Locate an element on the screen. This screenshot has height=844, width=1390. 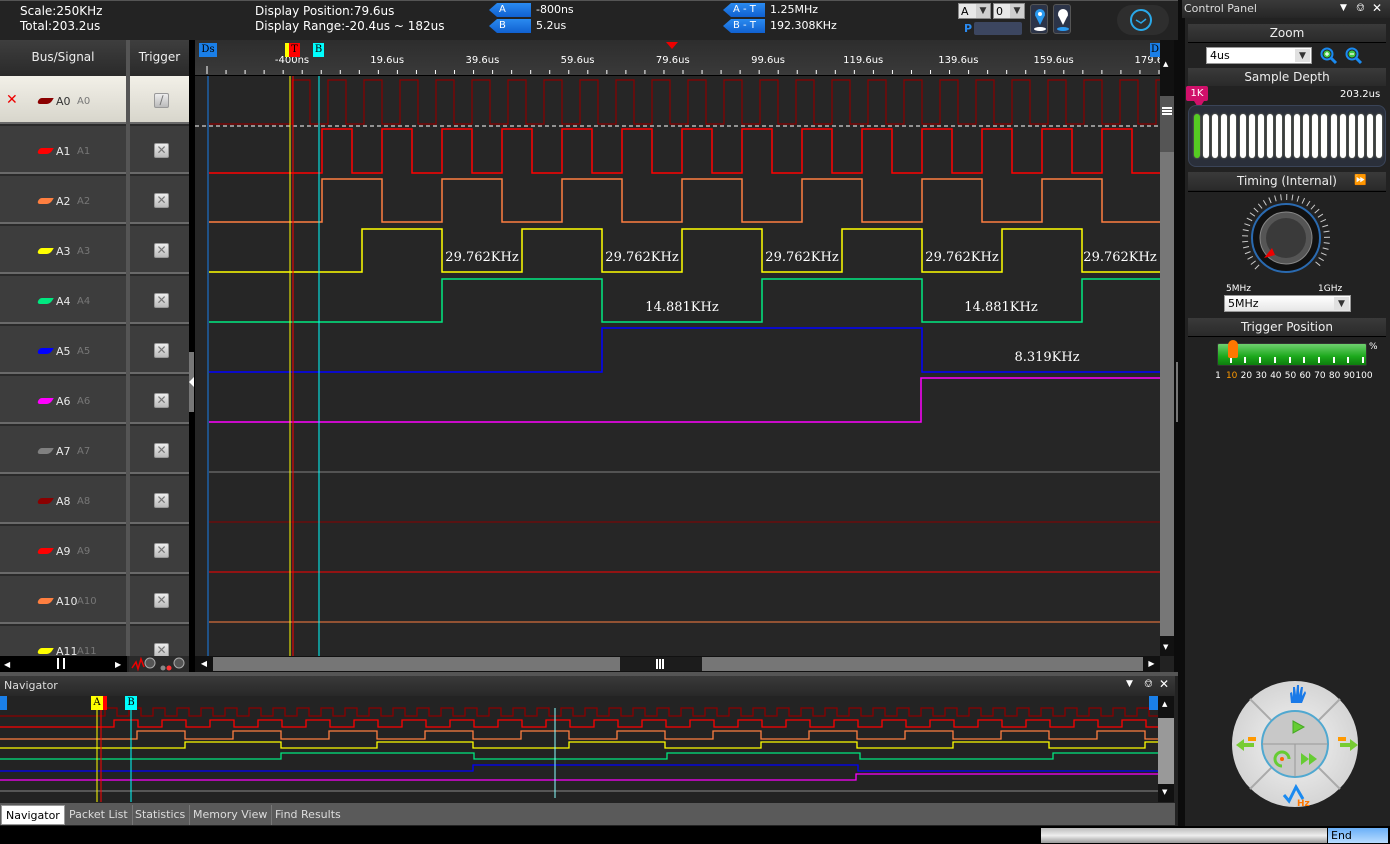
trigger-marker is located at coordinates (105, 703).